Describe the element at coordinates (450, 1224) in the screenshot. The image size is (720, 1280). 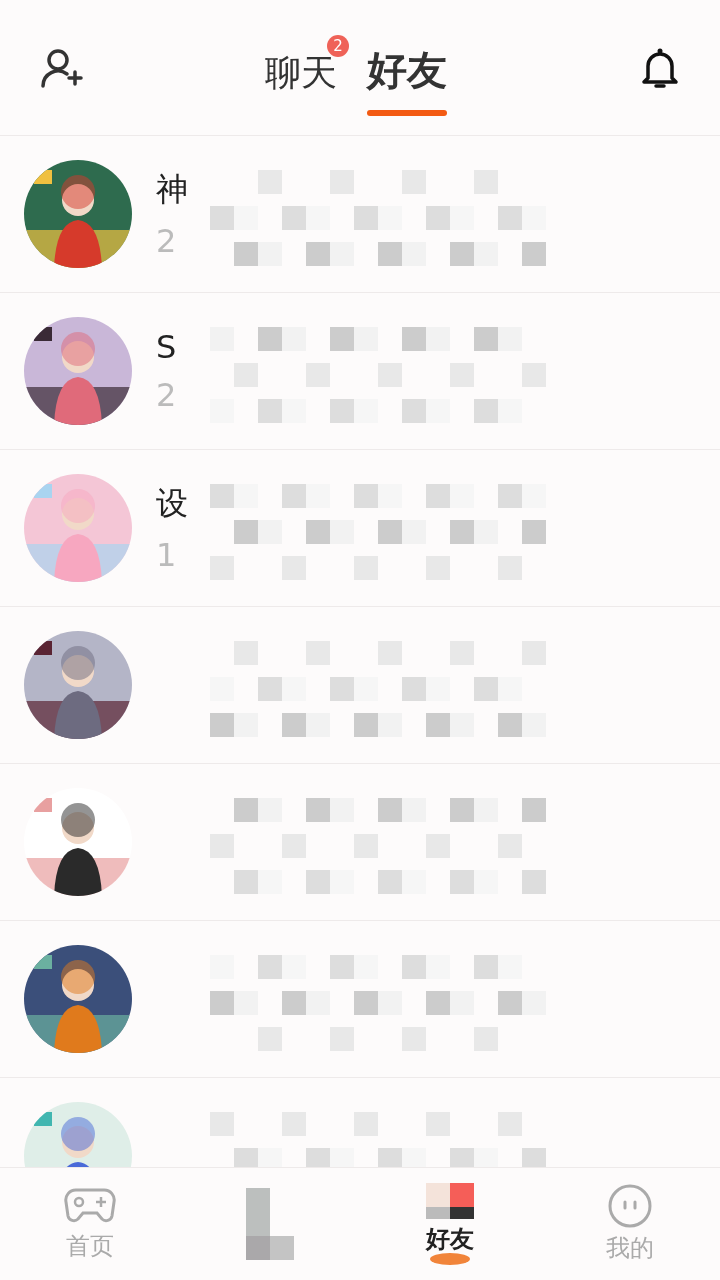
I see `nav-item: 好友` at that location.